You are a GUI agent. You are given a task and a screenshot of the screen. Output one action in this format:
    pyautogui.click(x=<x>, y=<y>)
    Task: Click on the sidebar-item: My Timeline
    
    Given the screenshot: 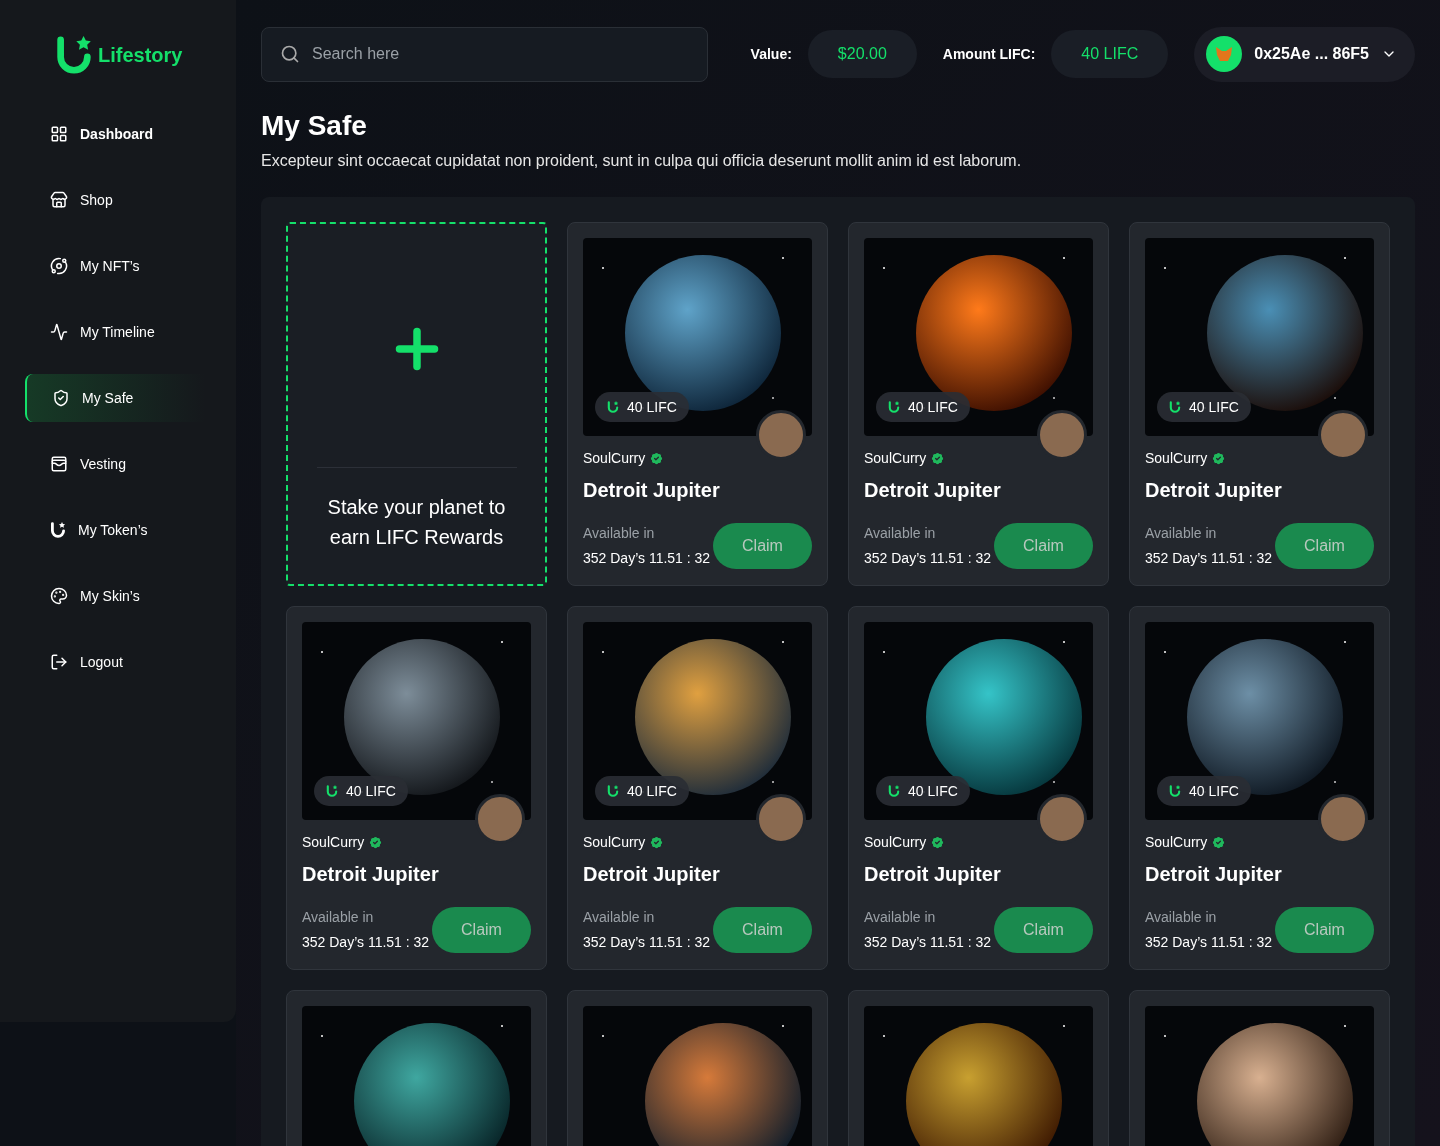 What is the action you would take?
    pyautogui.click(x=115, y=332)
    